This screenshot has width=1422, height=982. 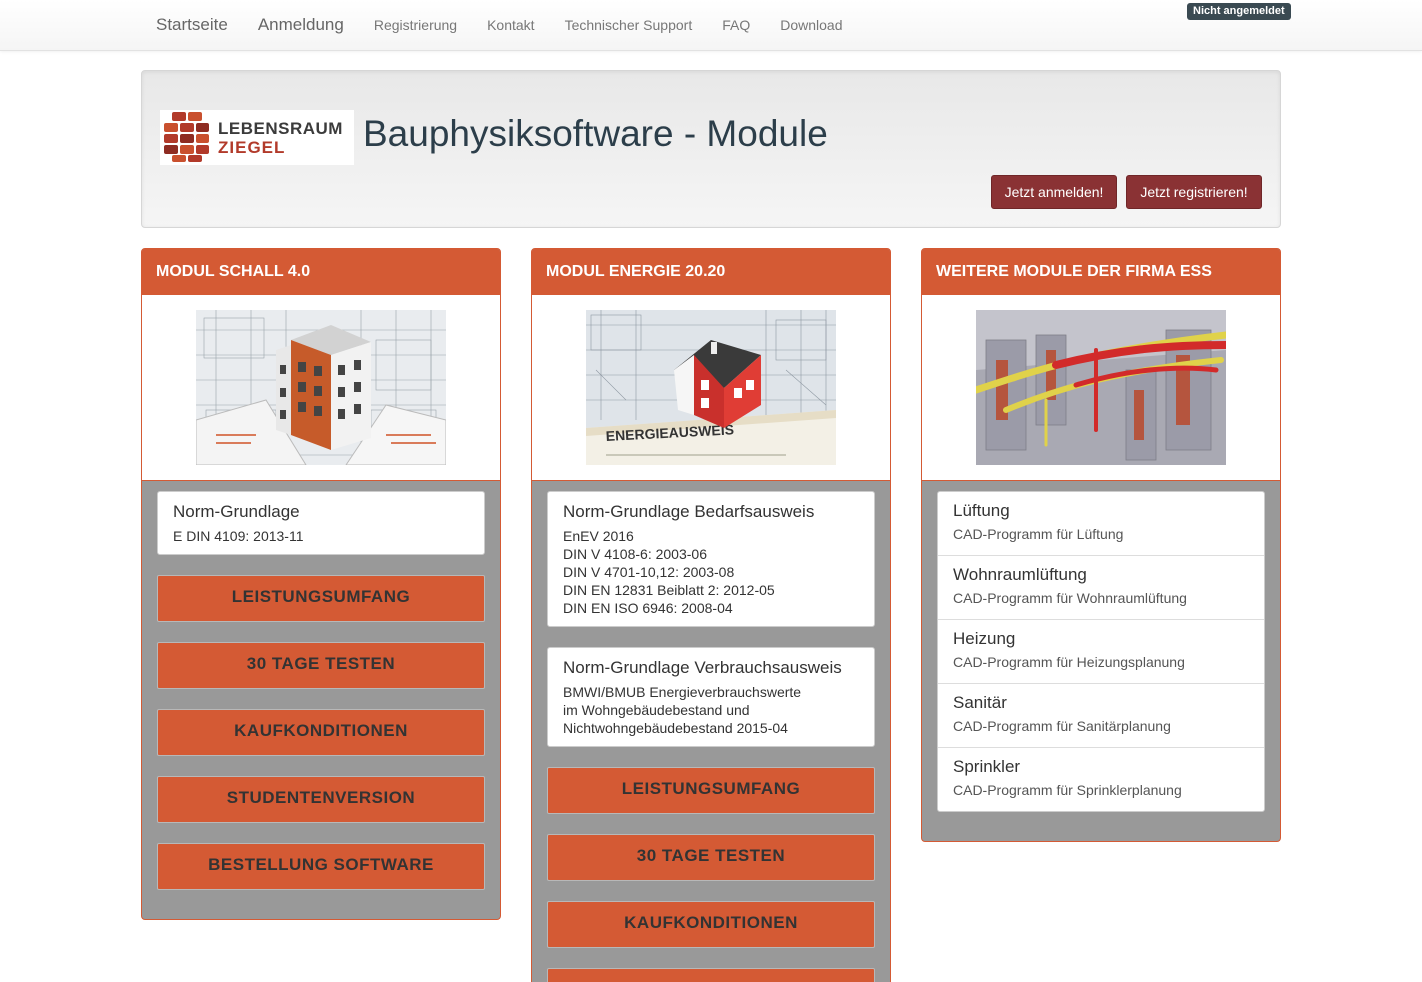 I want to click on list-item-title: Lüftung, so click(x=981, y=510).